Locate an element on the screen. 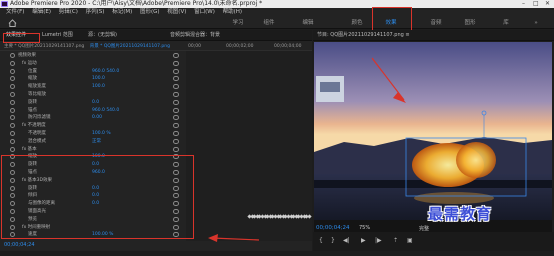 This screenshot has width=554, height=256. effect-property-row: 缩放宽度 100.0 is located at coordinates (93, 87).